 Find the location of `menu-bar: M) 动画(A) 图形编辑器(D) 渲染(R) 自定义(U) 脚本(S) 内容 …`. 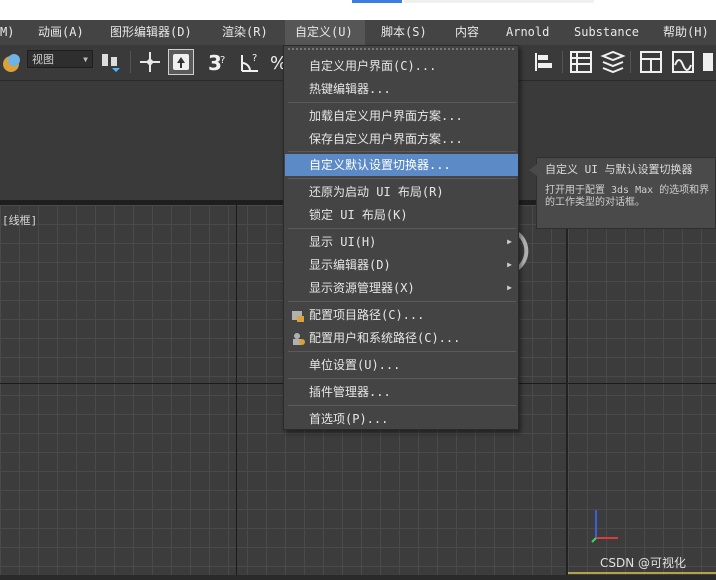

menu-bar: M) 动画(A) 图形编辑器(D) 渲染(R) 自定义(U) 脚本(S) 内容 … is located at coordinates (358, 32).